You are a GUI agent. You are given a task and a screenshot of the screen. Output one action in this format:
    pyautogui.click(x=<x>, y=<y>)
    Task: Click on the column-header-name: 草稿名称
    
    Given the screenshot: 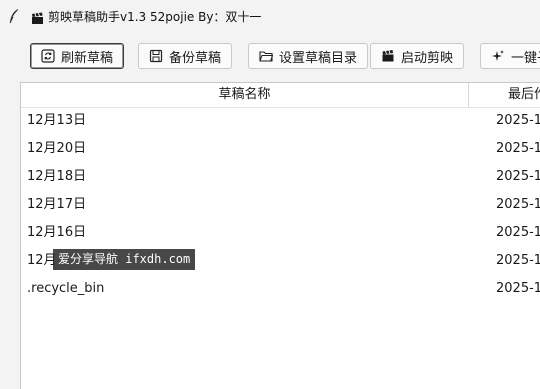 What is the action you would take?
    pyautogui.click(x=245, y=95)
    